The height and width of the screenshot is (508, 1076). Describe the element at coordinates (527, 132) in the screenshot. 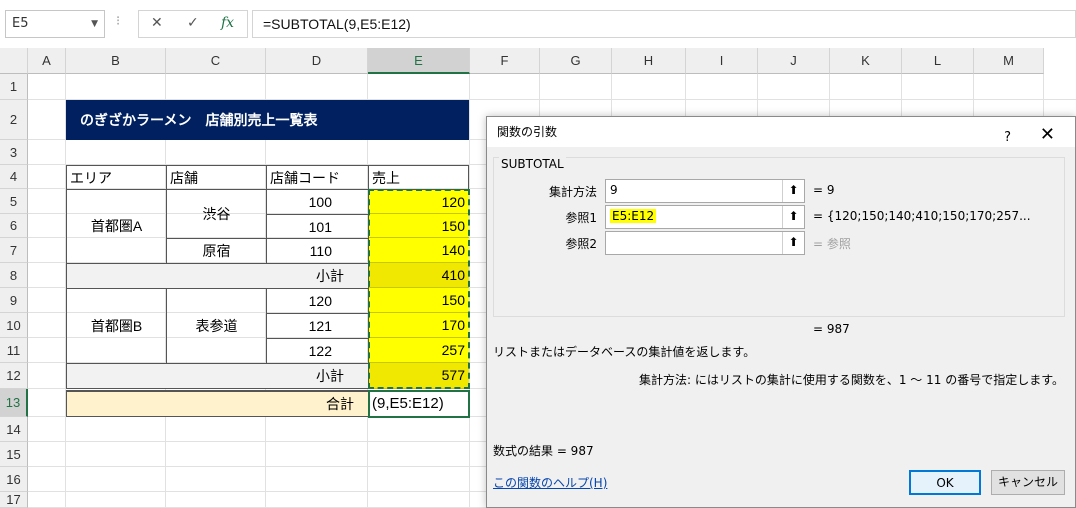

I see `dialog-title: 関数の引数` at that location.